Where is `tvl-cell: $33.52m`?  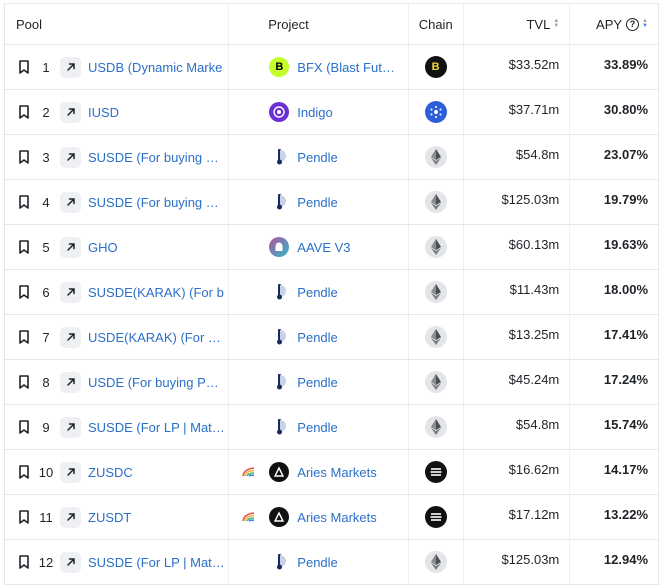 tvl-cell: $33.52m is located at coordinates (517, 67).